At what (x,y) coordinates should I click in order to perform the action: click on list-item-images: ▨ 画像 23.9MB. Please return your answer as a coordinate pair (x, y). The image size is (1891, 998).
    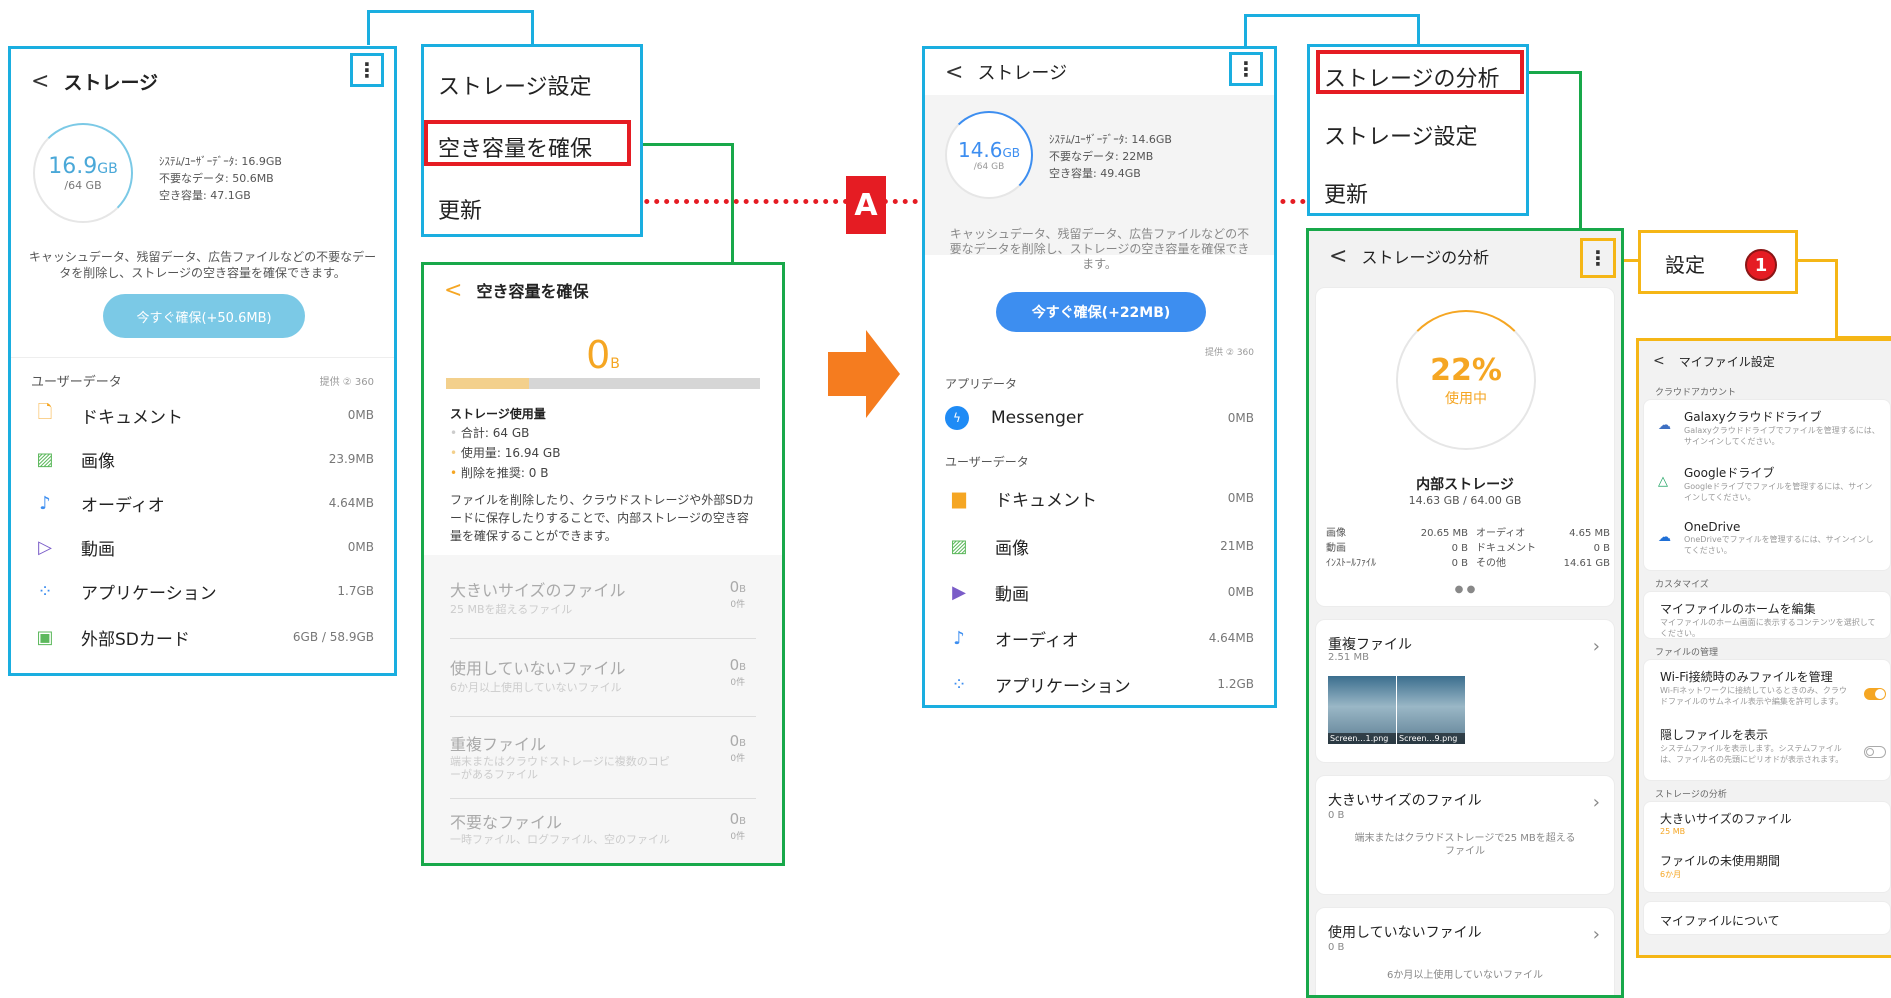
    Looking at the image, I should click on (202, 459).